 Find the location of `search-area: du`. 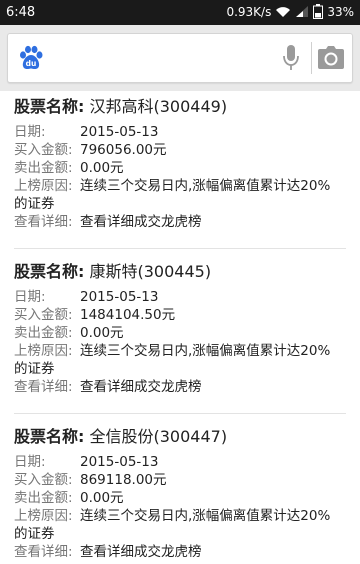

search-area: du is located at coordinates (180, 58).